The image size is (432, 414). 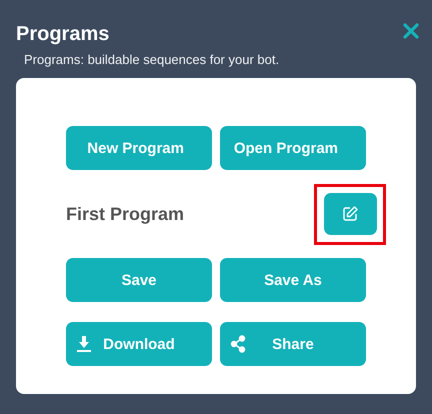 I want to click on edit-icon, so click(x=350, y=214).